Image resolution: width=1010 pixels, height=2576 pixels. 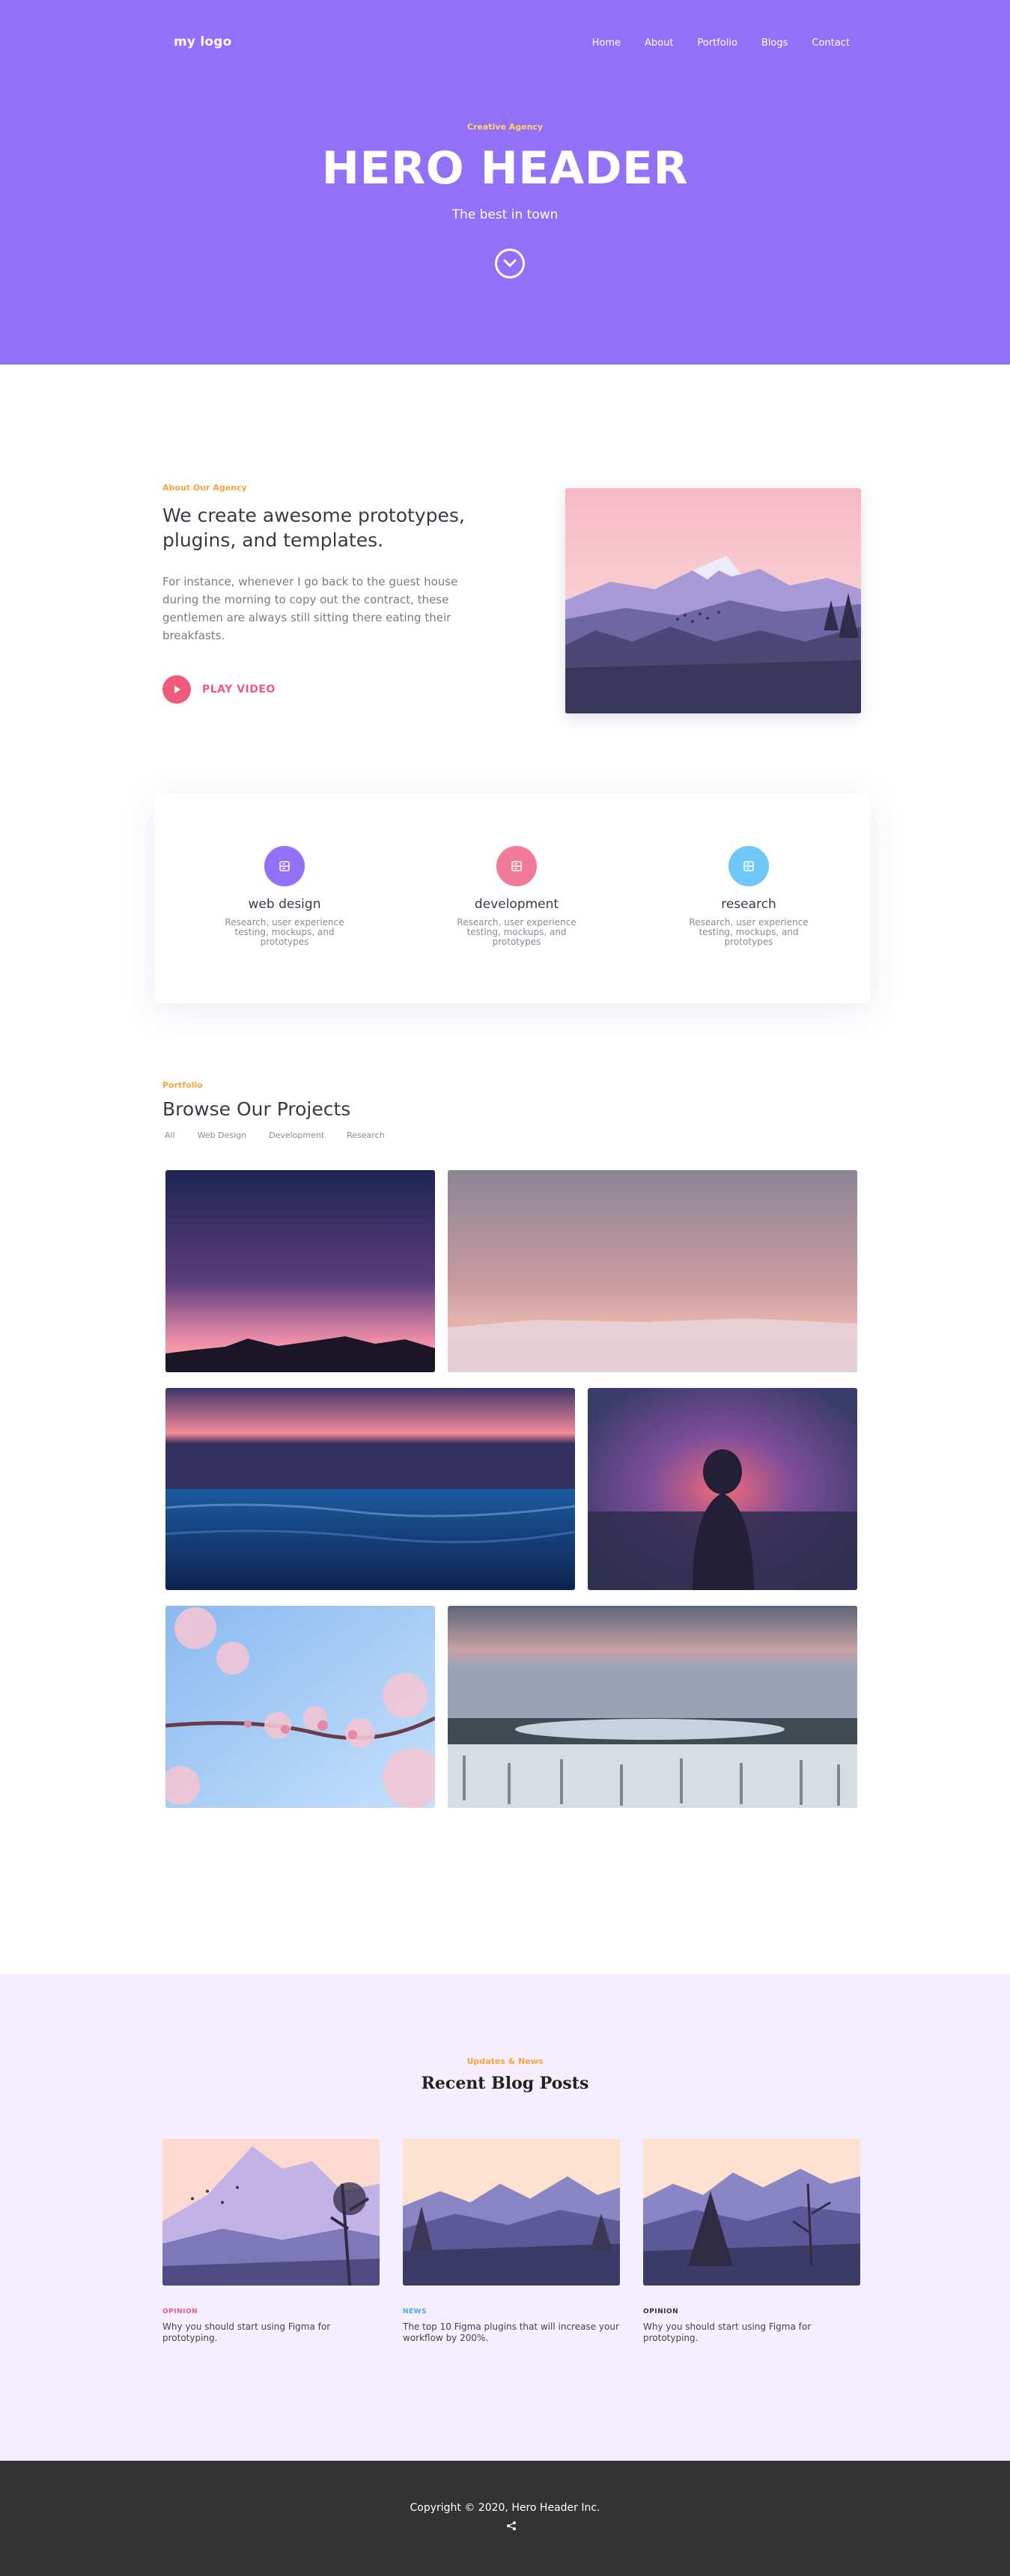 I want to click on portfolio-image-ocean-sunset, so click(x=370, y=1489).